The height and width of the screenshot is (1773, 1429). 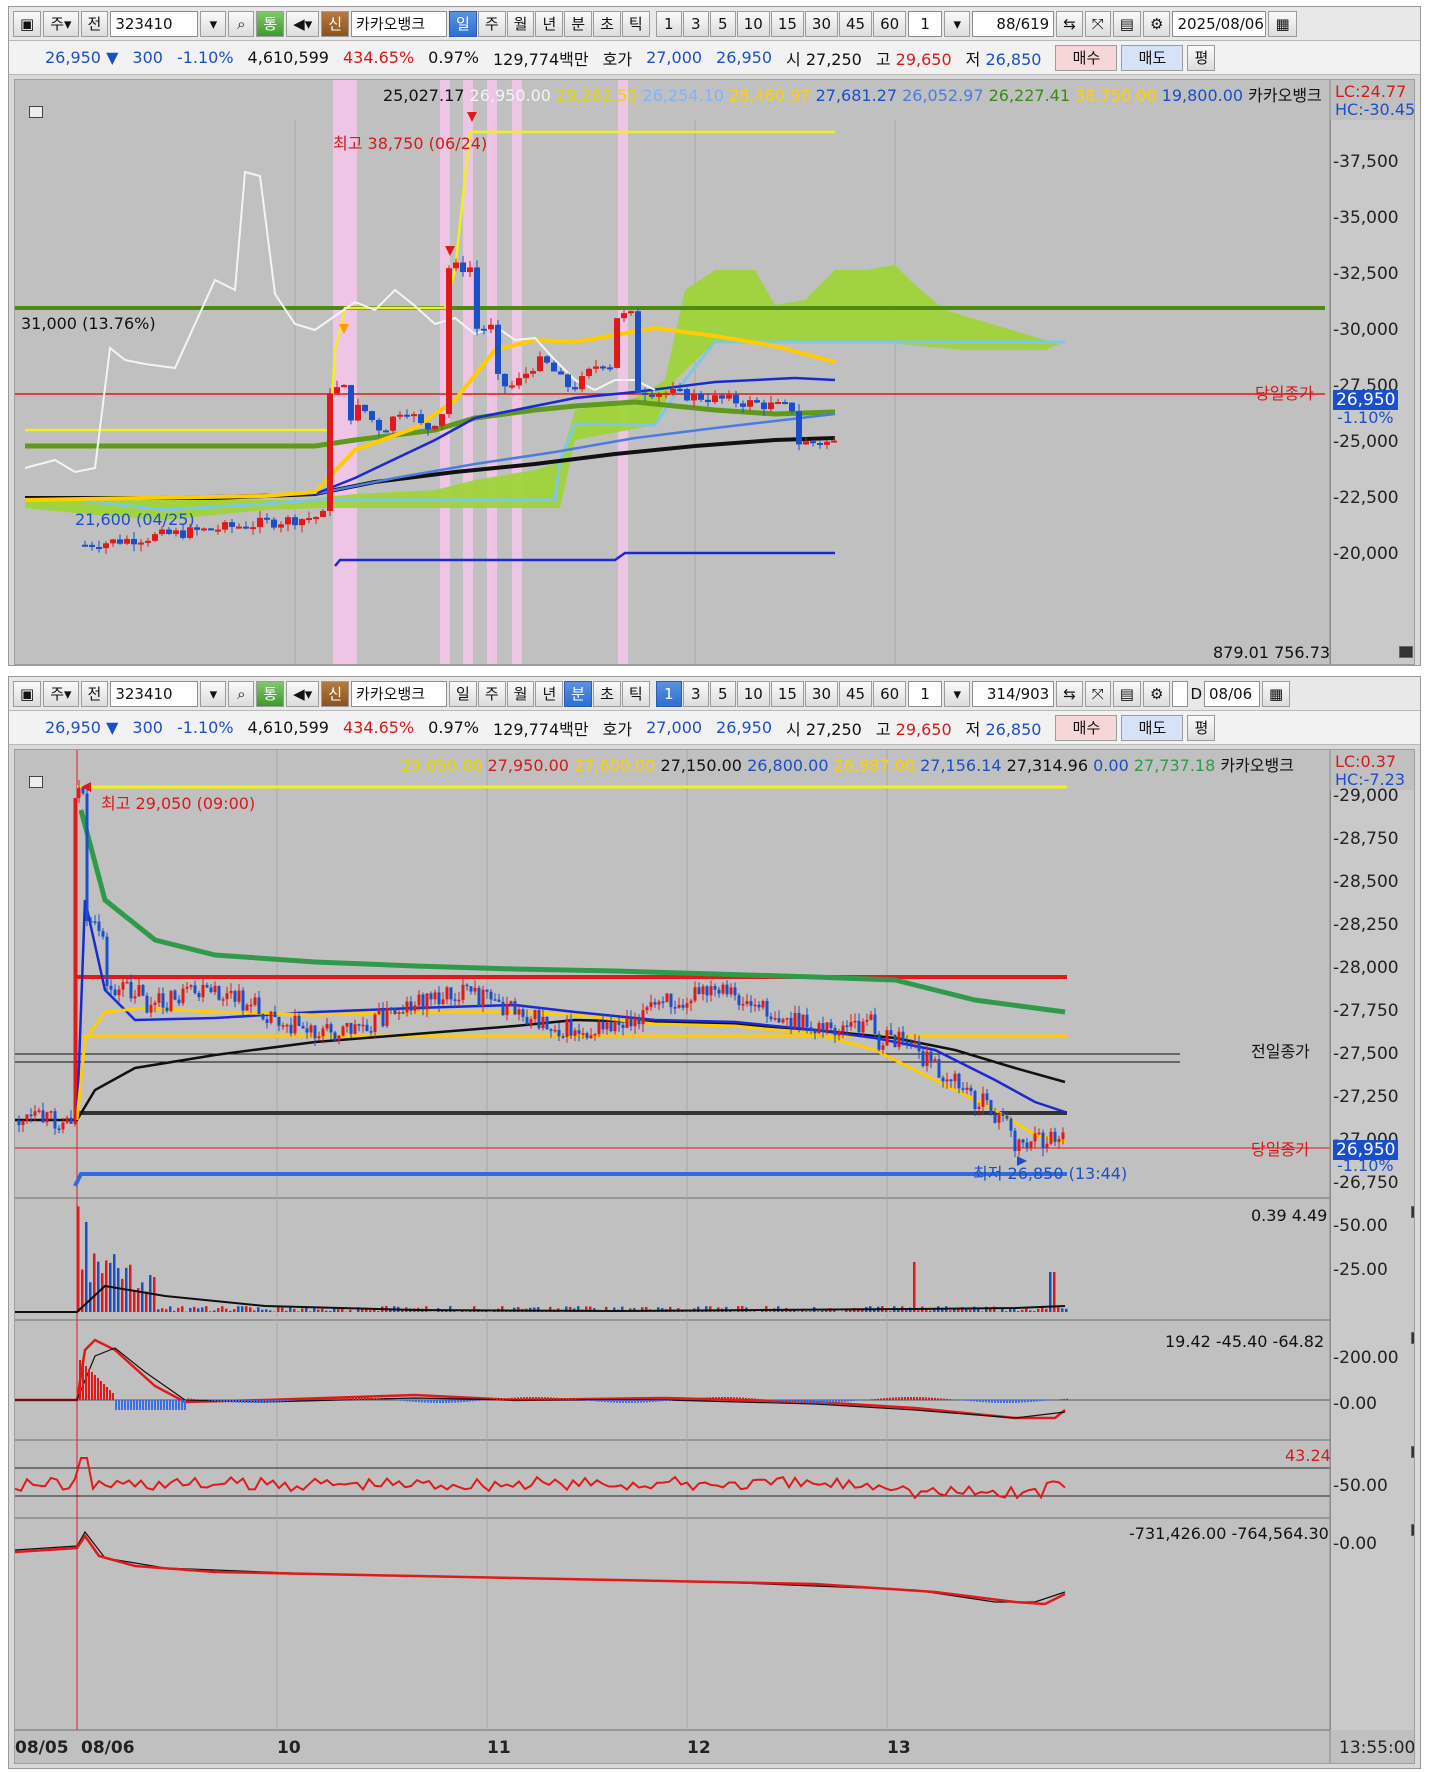 I want to click on y-tick-label: -25.00, so click(x=1360, y=1270).